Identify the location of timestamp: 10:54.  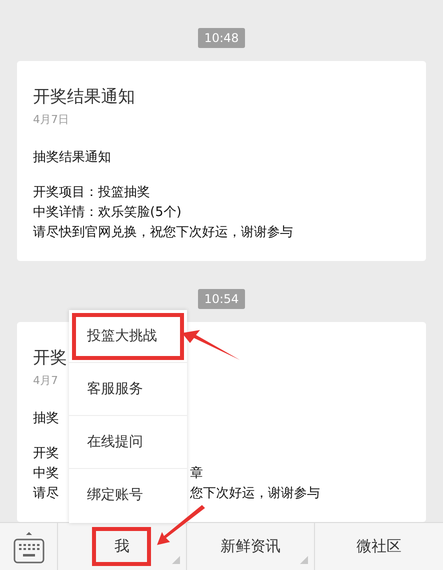
(221, 299).